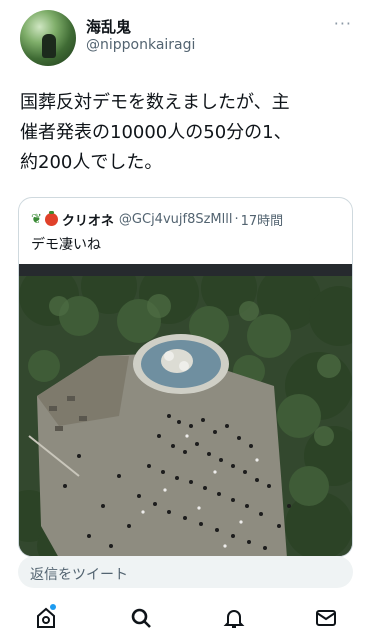 The image size is (370, 640). I want to click on quoted-header: ❦ クリオネ @GCj4vujf8SzMlll · 17時間, so click(157, 219).